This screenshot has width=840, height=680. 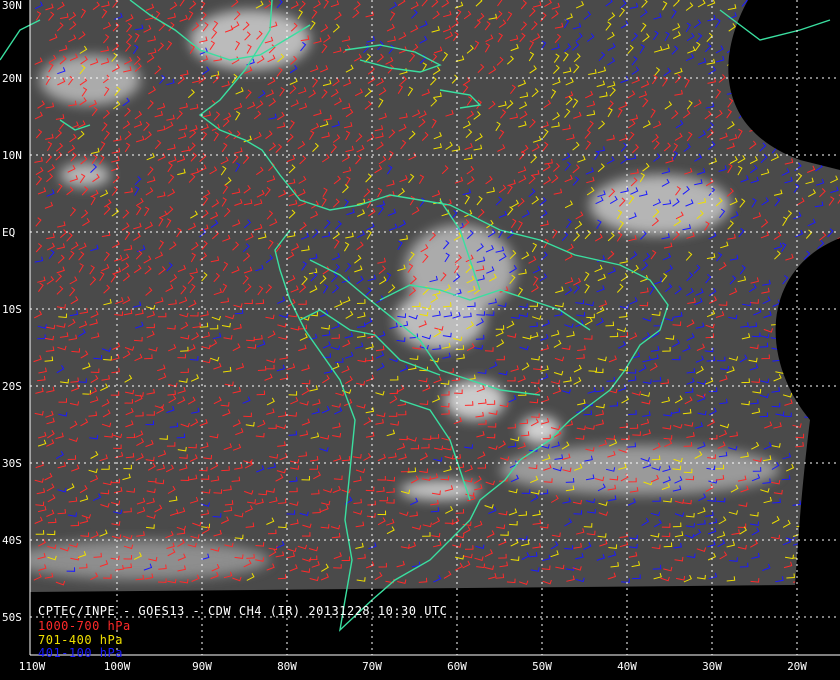 I want to click on lon-label: 90W, so click(x=202, y=666).